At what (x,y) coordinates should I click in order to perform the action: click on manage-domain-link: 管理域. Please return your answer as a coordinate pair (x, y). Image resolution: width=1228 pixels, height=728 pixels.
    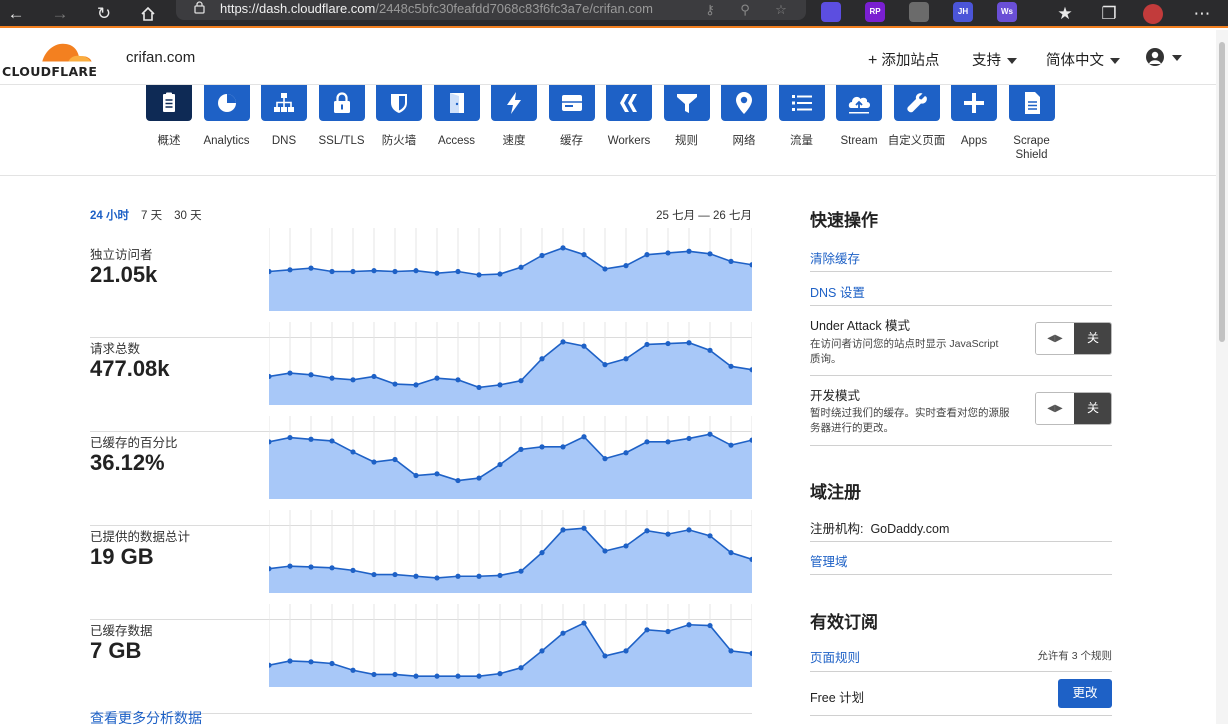
    Looking at the image, I should click on (829, 560).